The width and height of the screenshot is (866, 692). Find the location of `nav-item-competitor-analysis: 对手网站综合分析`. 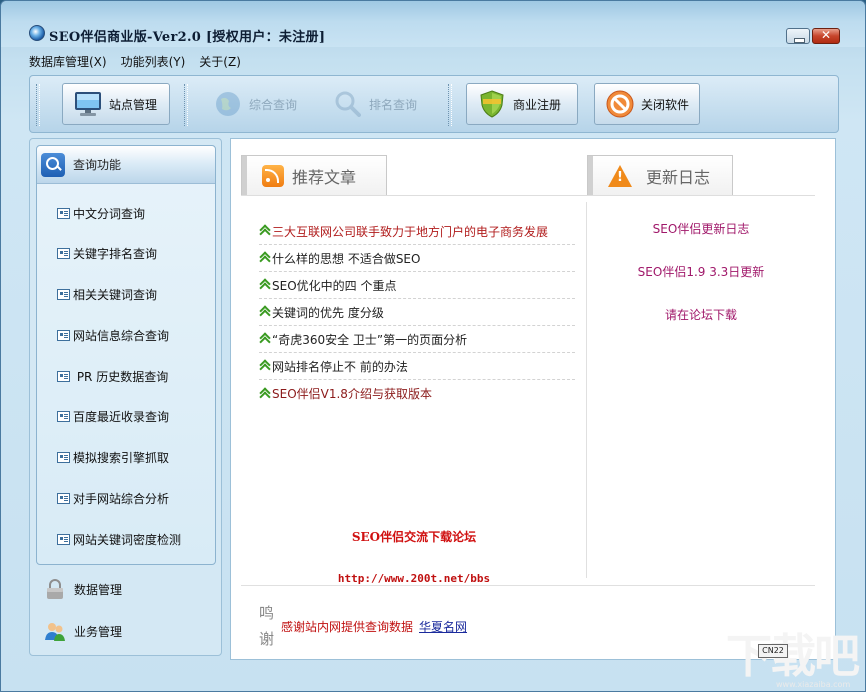

nav-item-competitor-analysis: 对手网站综合分析 is located at coordinates (113, 498).